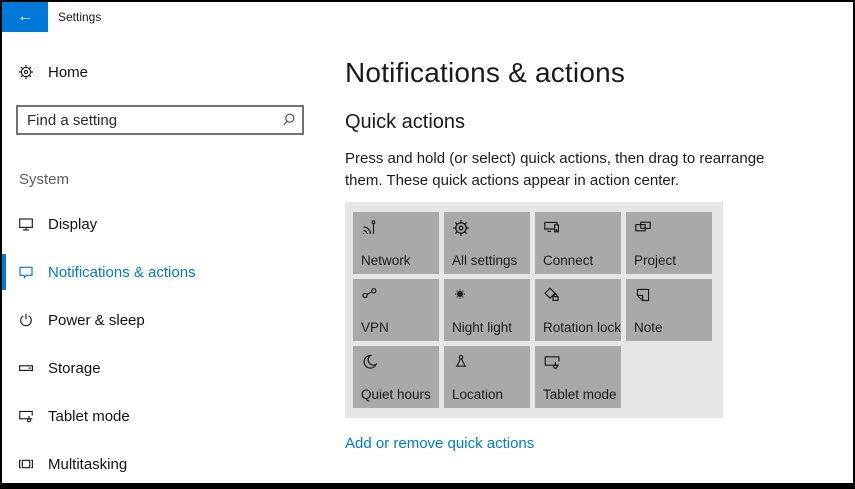 The width and height of the screenshot is (855, 489). I want to click on storage-icon, so click(26, 368).